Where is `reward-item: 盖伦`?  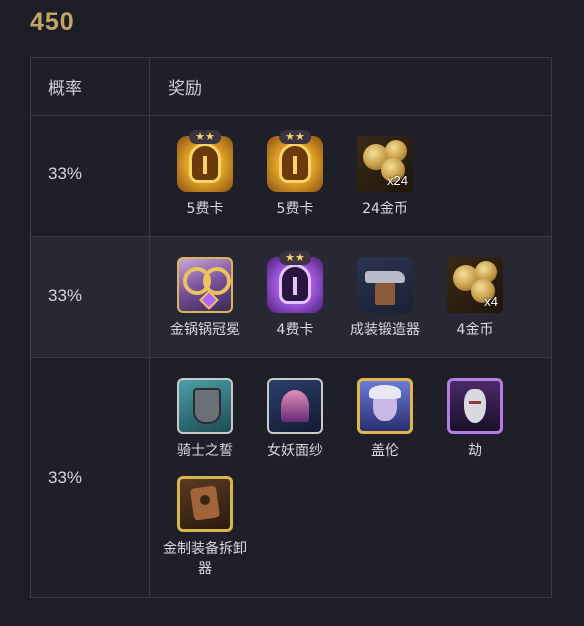
reward-item: 盖伦 is located at coordinates (385, 419).